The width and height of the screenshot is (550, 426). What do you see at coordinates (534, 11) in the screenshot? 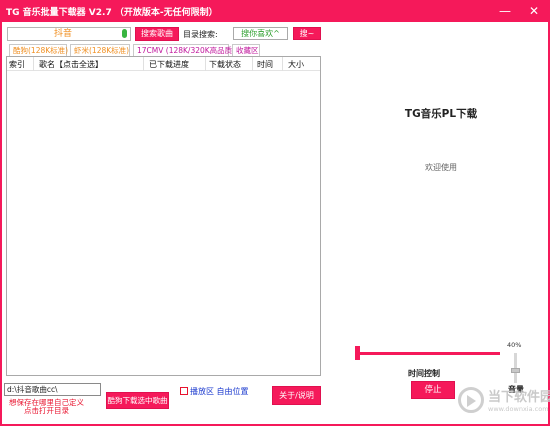
I see `close-icon: ✕` at bounding box center [534, 11].